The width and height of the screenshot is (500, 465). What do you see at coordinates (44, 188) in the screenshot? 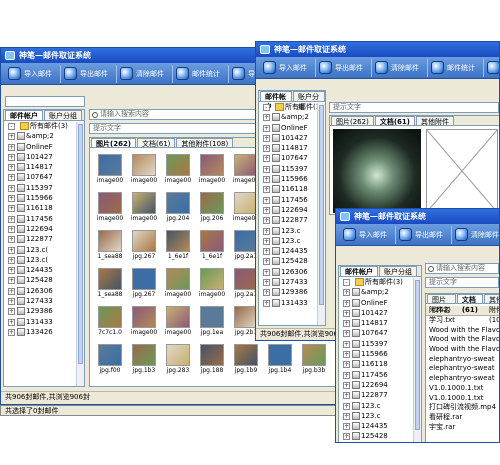
I see `tree-item-mail-account: +115397` at bounding box center [44, 188].